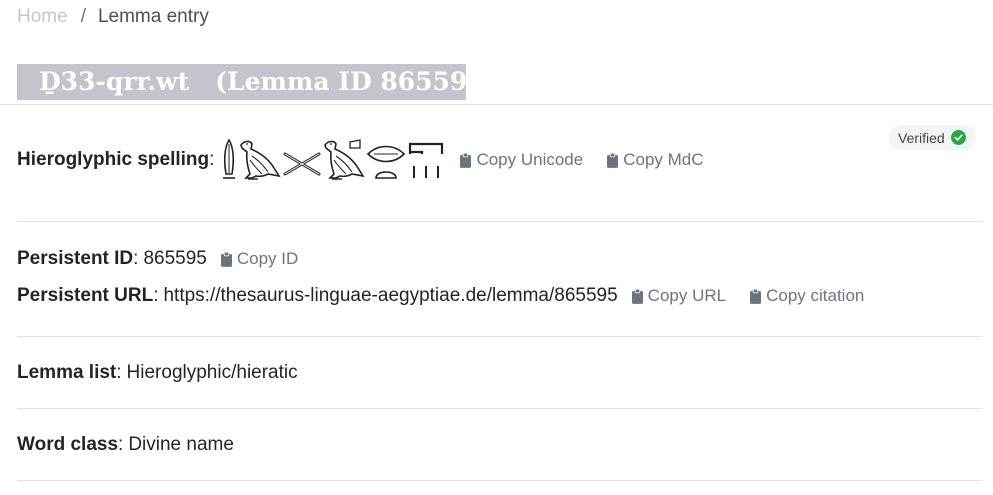 This screenshot has height=495, width=993. I want to click on lemma-transliteration: Ḏ33-qrr.wt, so click(114, 81).